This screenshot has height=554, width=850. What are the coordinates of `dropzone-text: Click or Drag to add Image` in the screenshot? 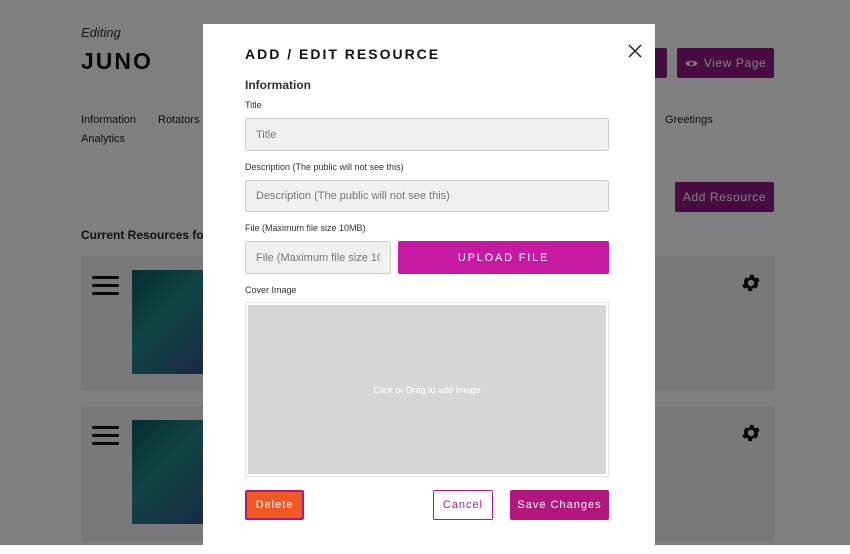 It's located at (427, 389).